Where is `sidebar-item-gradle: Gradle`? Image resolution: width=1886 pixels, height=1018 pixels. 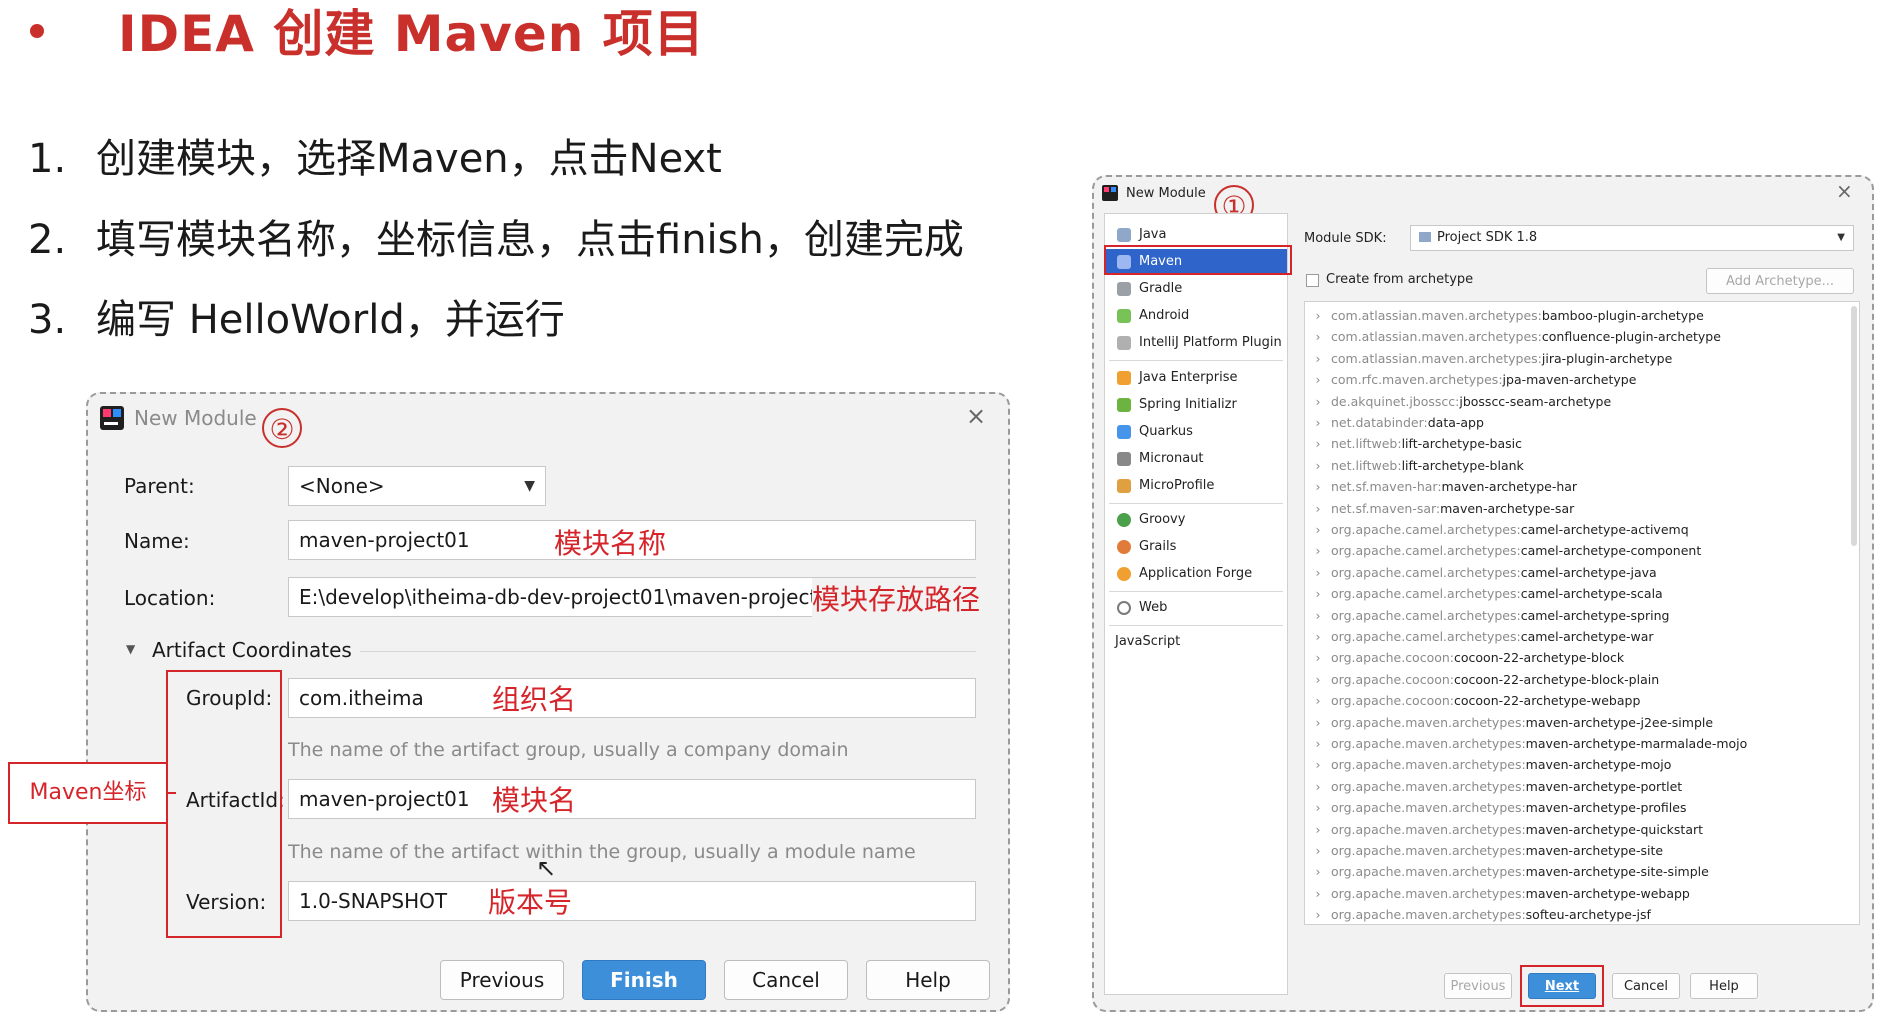 sidebar-item-gradle: Gradle is located at coordinates (1196, 289).